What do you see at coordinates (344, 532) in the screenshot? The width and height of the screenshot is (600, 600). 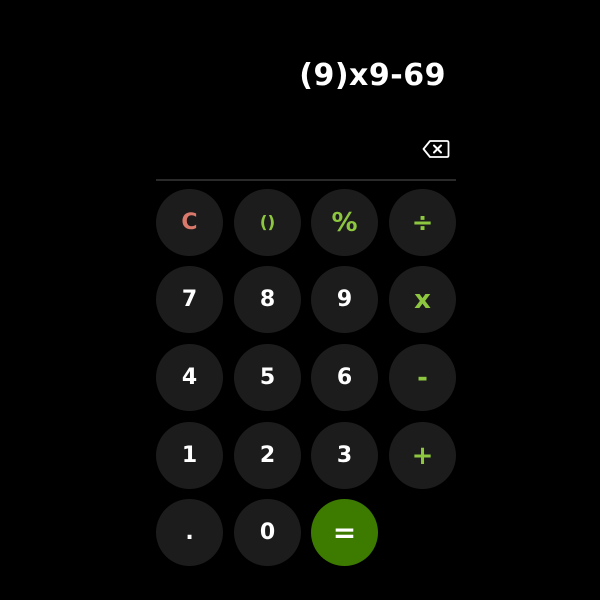 I see `equals-button: =` at bounding box center [344, 532].